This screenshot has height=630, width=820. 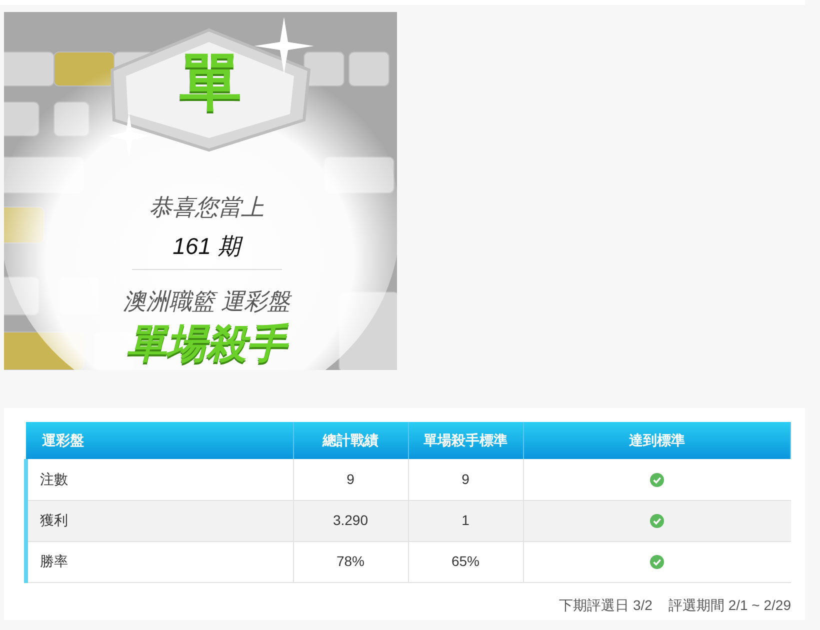 What do you see at coordinates (729, 605) in the screenshot?
I see `period-range-text: 評選期間 2/1 ~ 2/29` at bounding box center [729, 605].